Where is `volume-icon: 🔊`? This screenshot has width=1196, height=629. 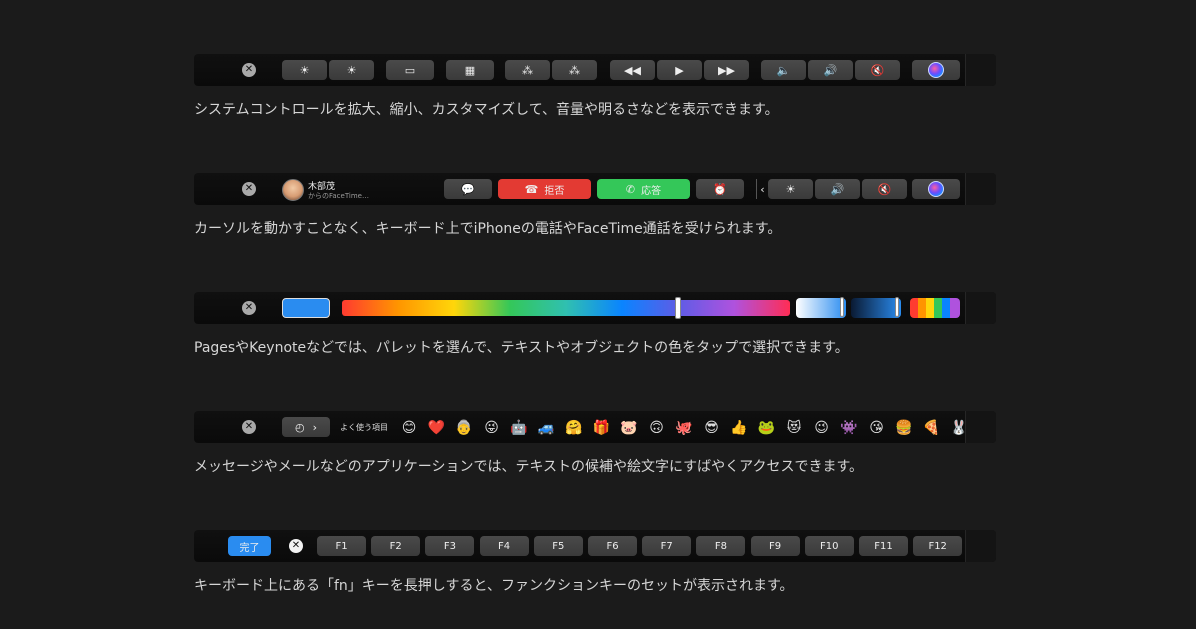
volume-icon: 🔊 is located at coordinates (837, 189).